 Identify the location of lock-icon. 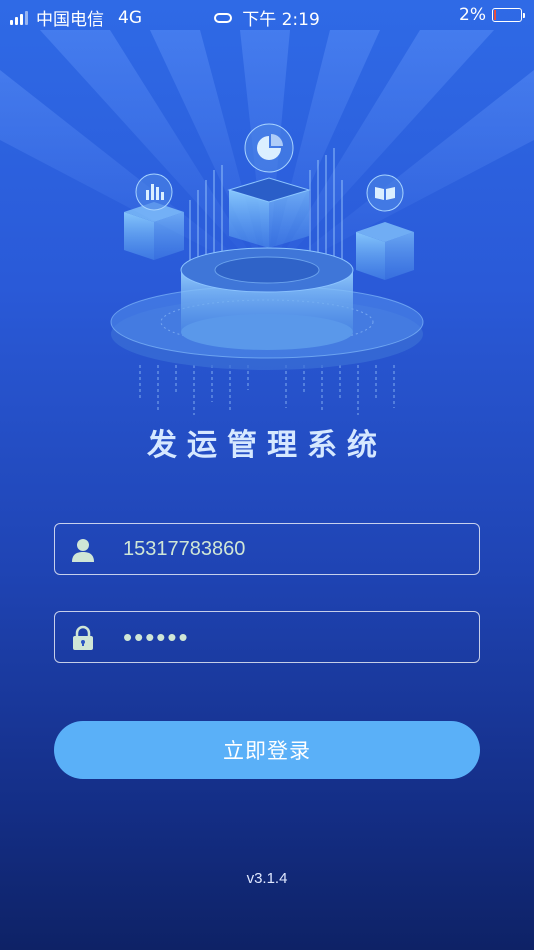
(83, 637).